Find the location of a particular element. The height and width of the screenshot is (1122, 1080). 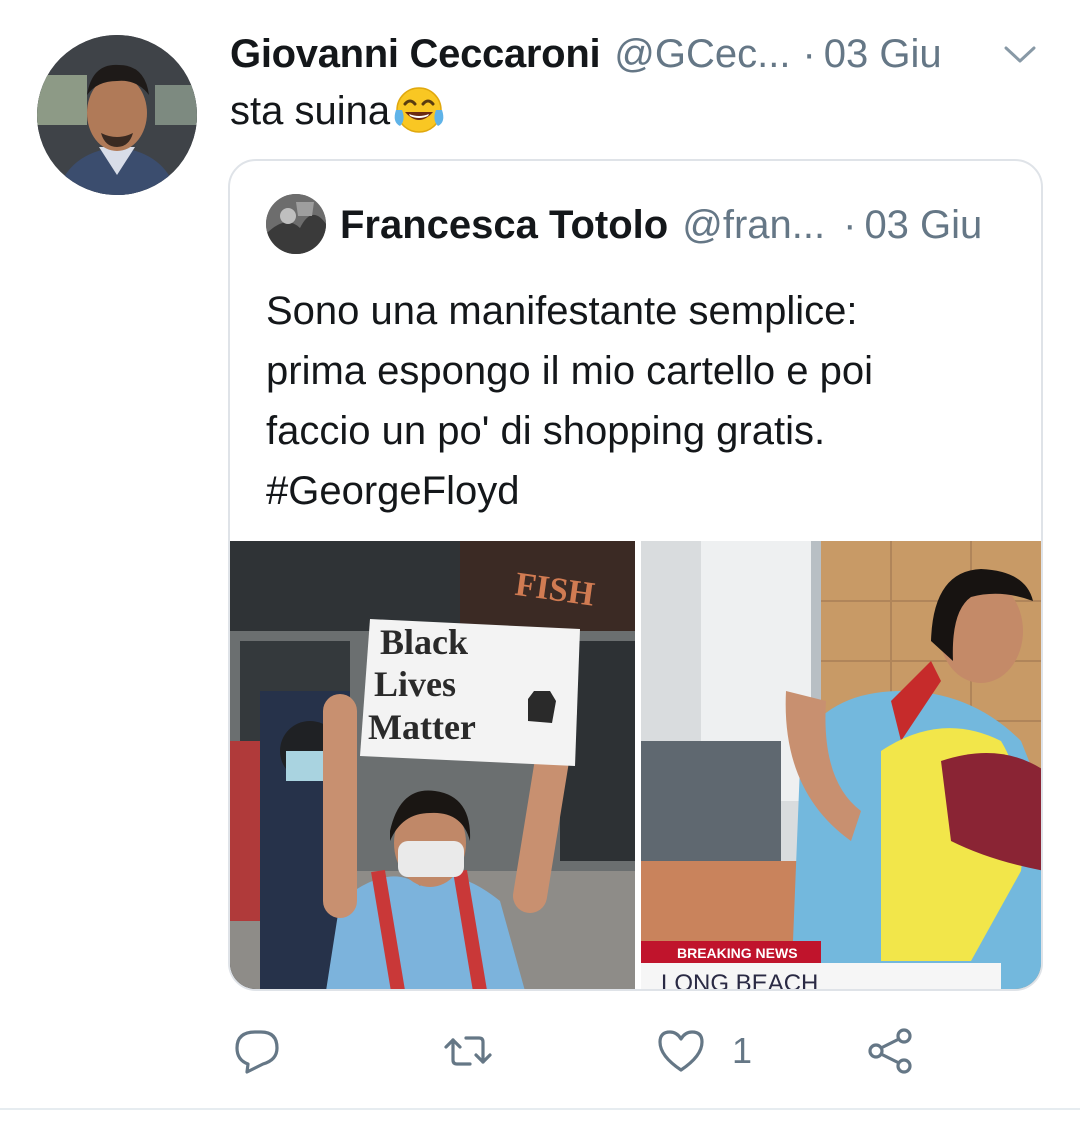

media-photo-protester: FISH Black Lives Matter is located at coordinates (432, 765).